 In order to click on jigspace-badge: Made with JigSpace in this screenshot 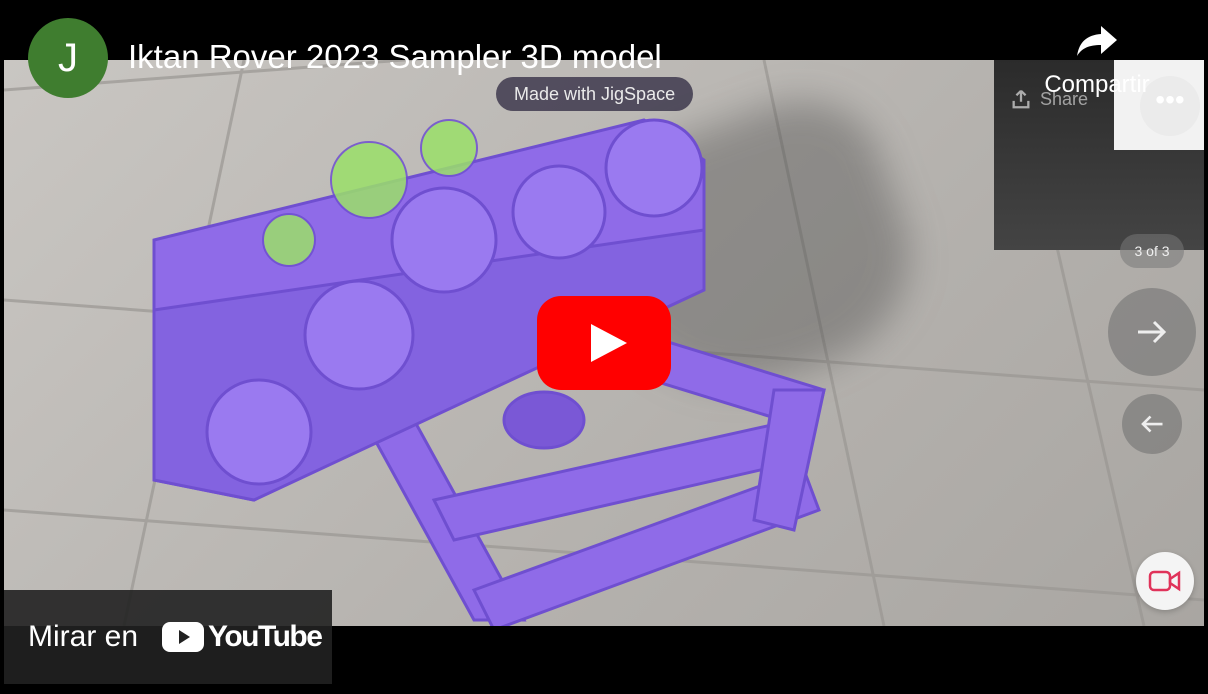, I will do `click(595, 94)`.